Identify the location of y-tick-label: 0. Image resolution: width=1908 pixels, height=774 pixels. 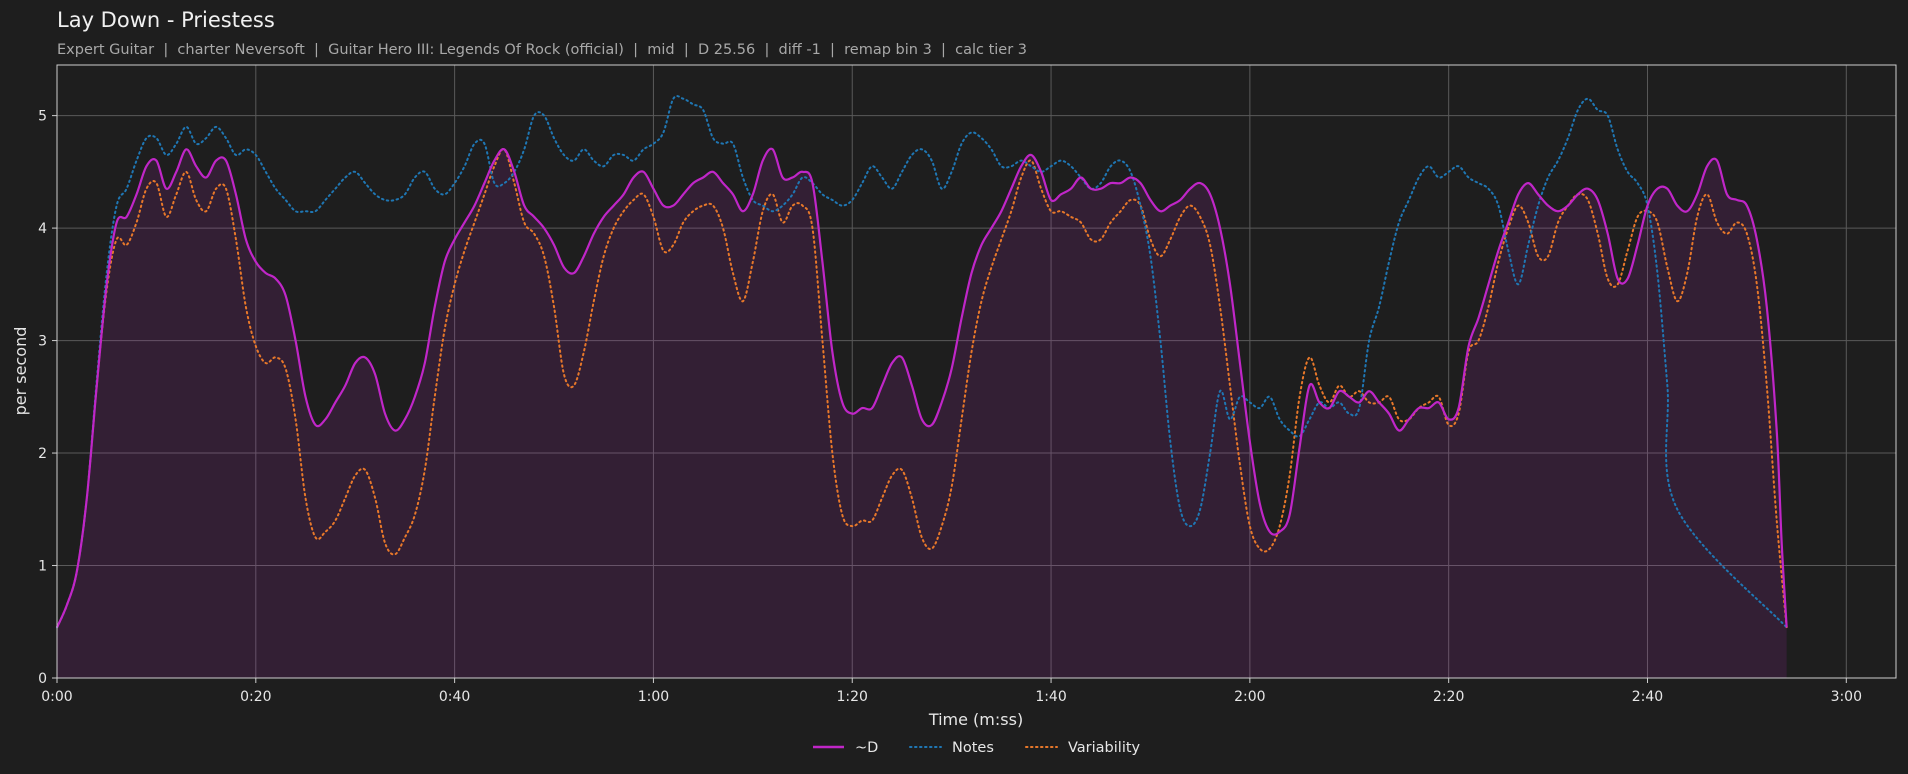
(42, 679).